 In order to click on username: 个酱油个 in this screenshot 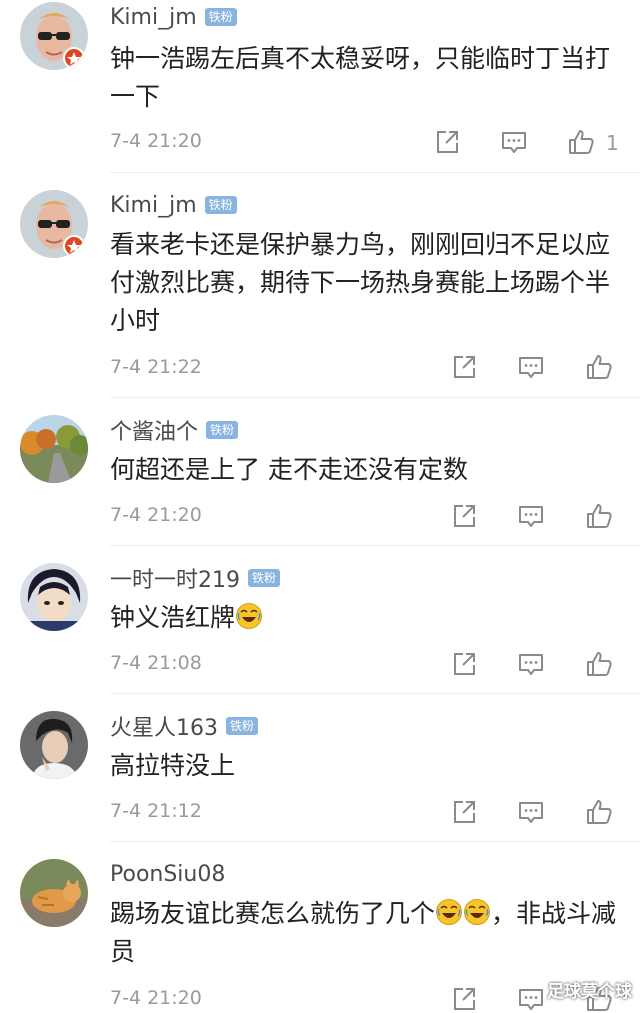, I will do `click(154, 430)`.